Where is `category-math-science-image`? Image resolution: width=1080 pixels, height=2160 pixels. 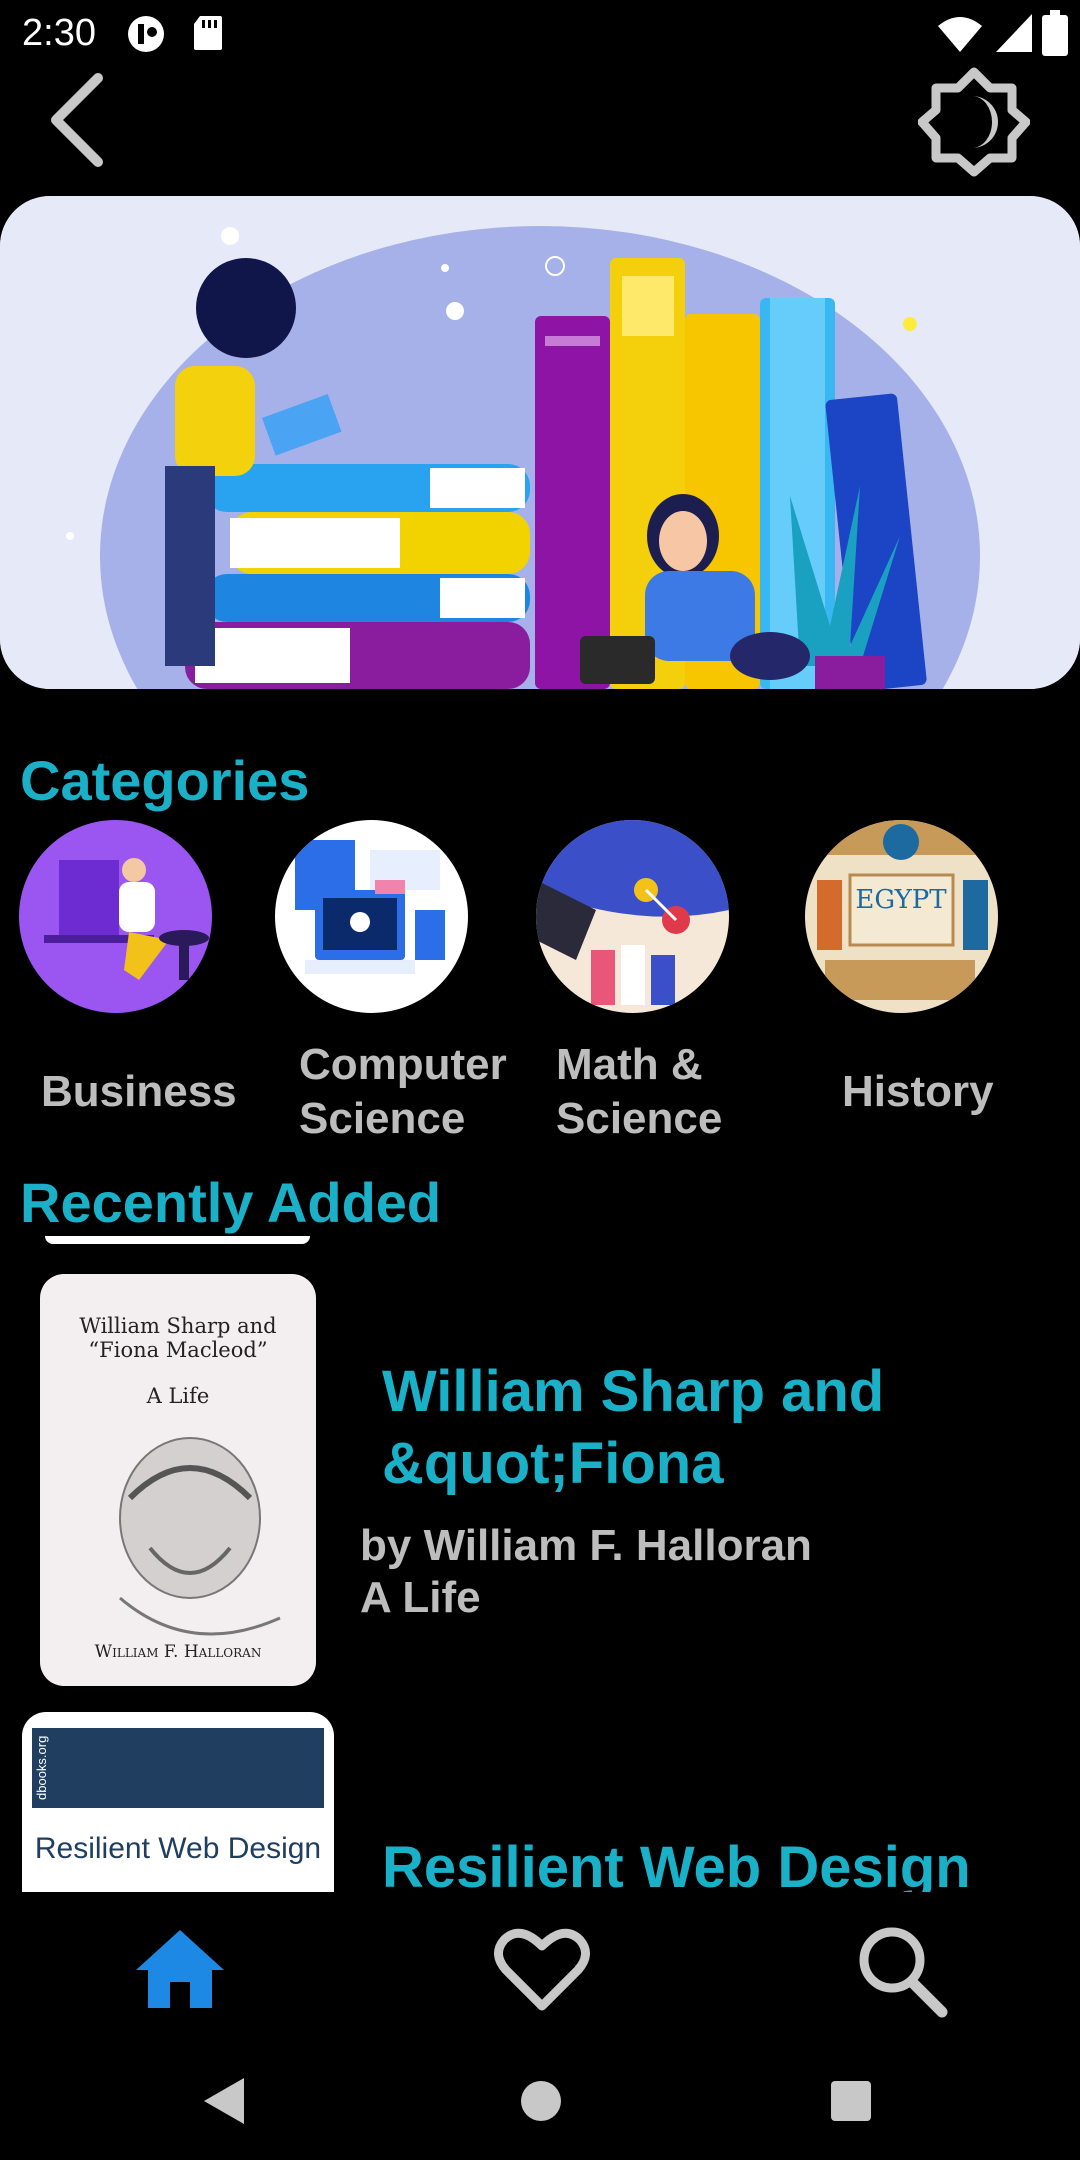
category-math-science-image is located at coordinates (632, 916).